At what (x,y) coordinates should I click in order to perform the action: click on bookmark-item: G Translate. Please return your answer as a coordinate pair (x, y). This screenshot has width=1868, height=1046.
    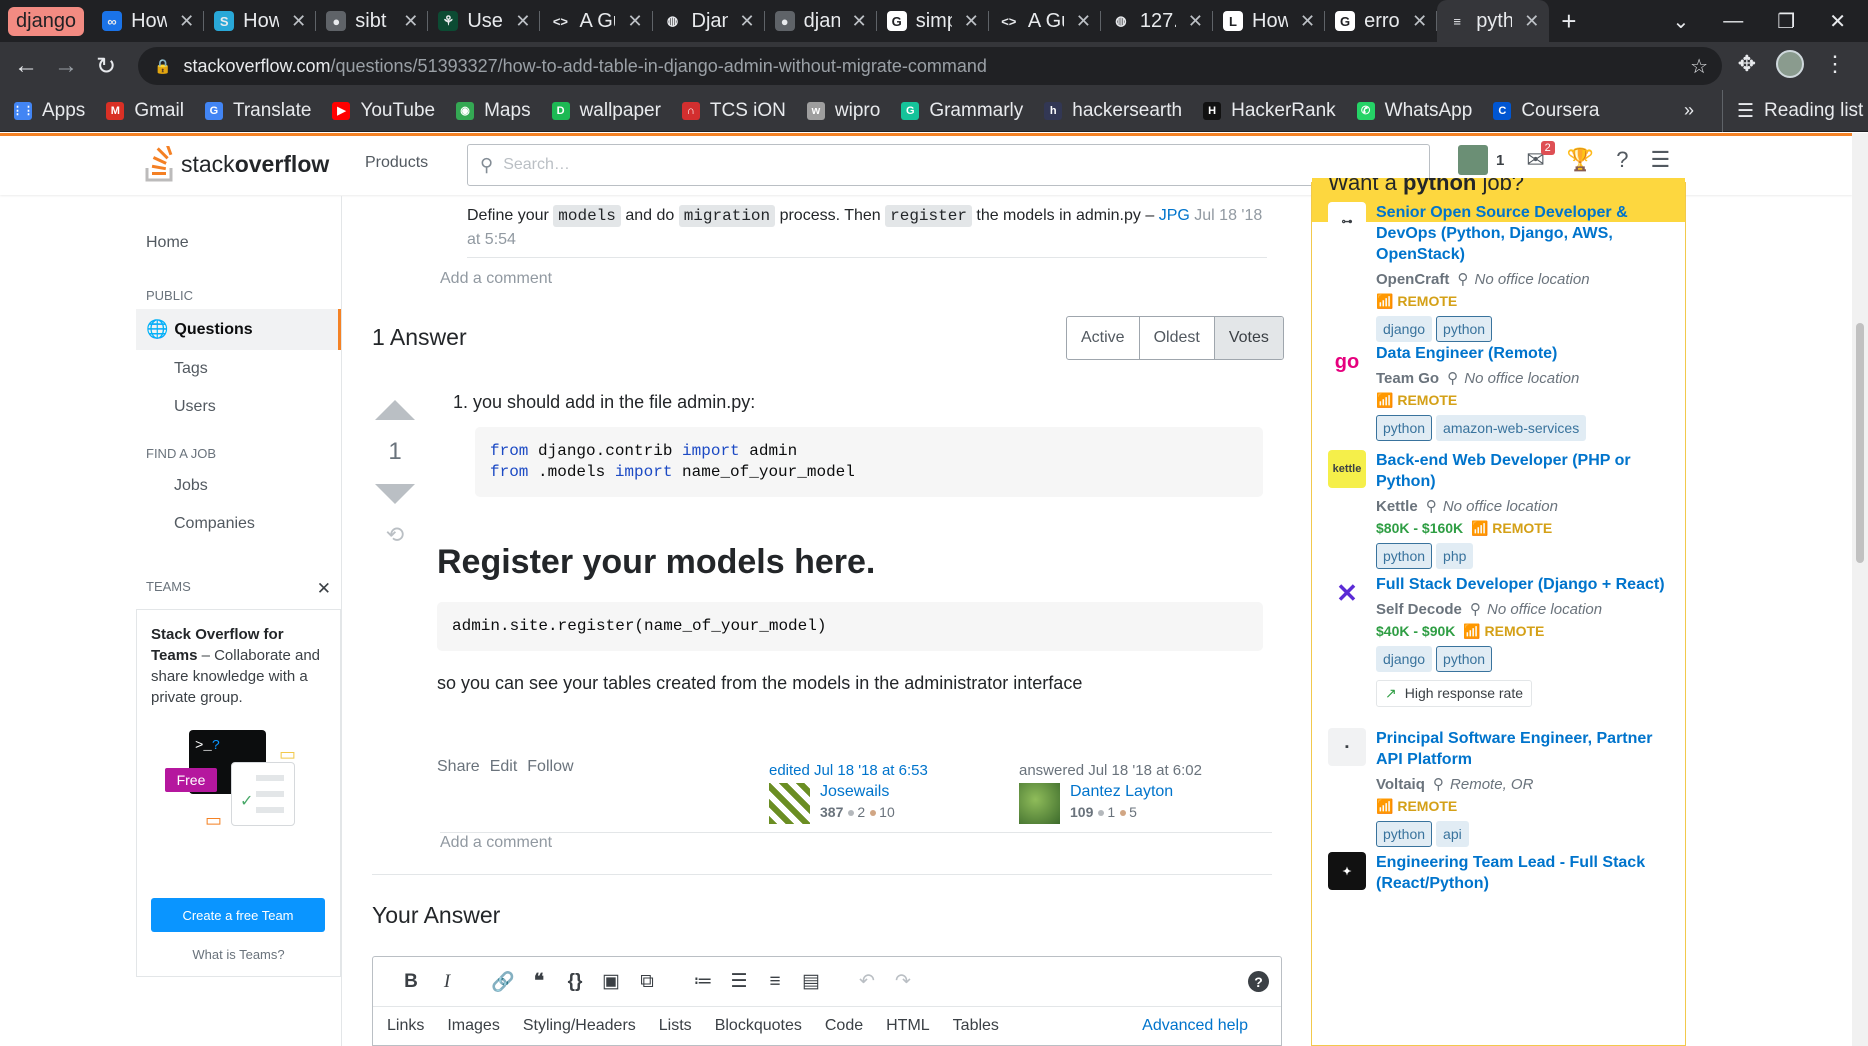
    Looking at the image, I should click on (257, 111).